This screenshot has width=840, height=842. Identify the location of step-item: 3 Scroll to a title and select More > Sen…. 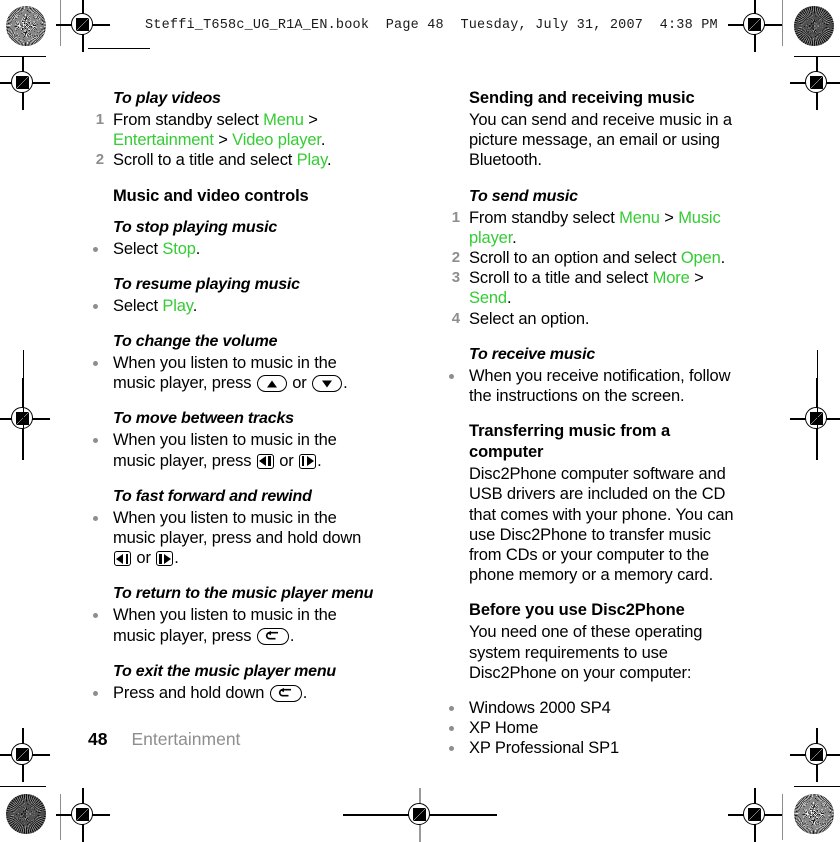
(590, 288).